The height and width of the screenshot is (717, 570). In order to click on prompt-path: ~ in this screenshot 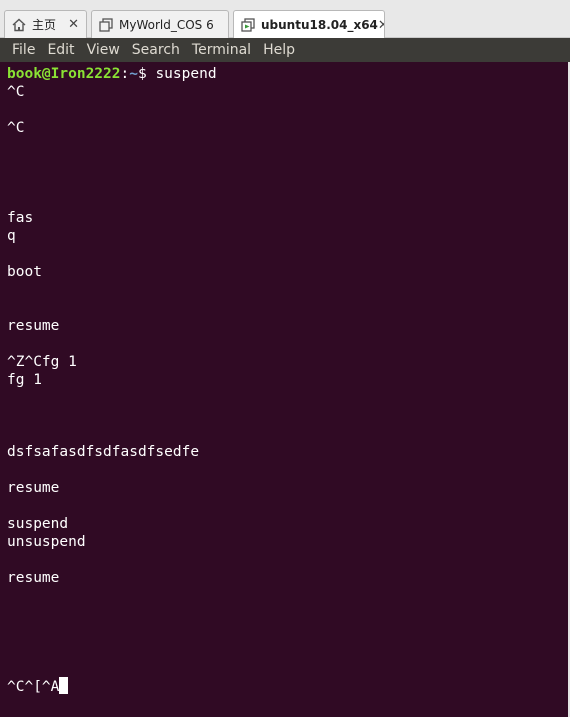, I will do `click(133, 74)`.